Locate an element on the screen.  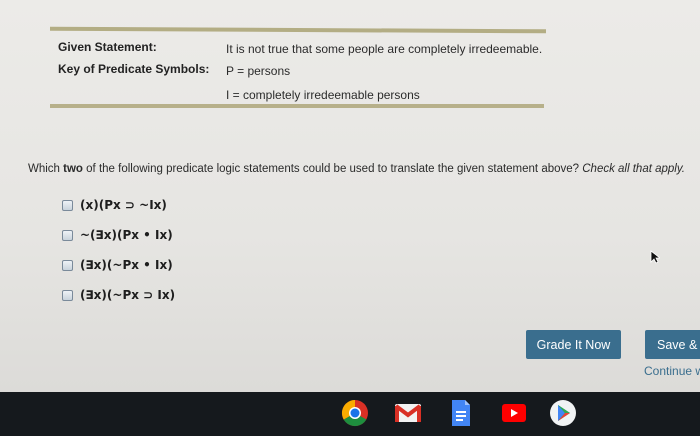
given-statement-label: Given Statement: is located at coordinates (107, 47).